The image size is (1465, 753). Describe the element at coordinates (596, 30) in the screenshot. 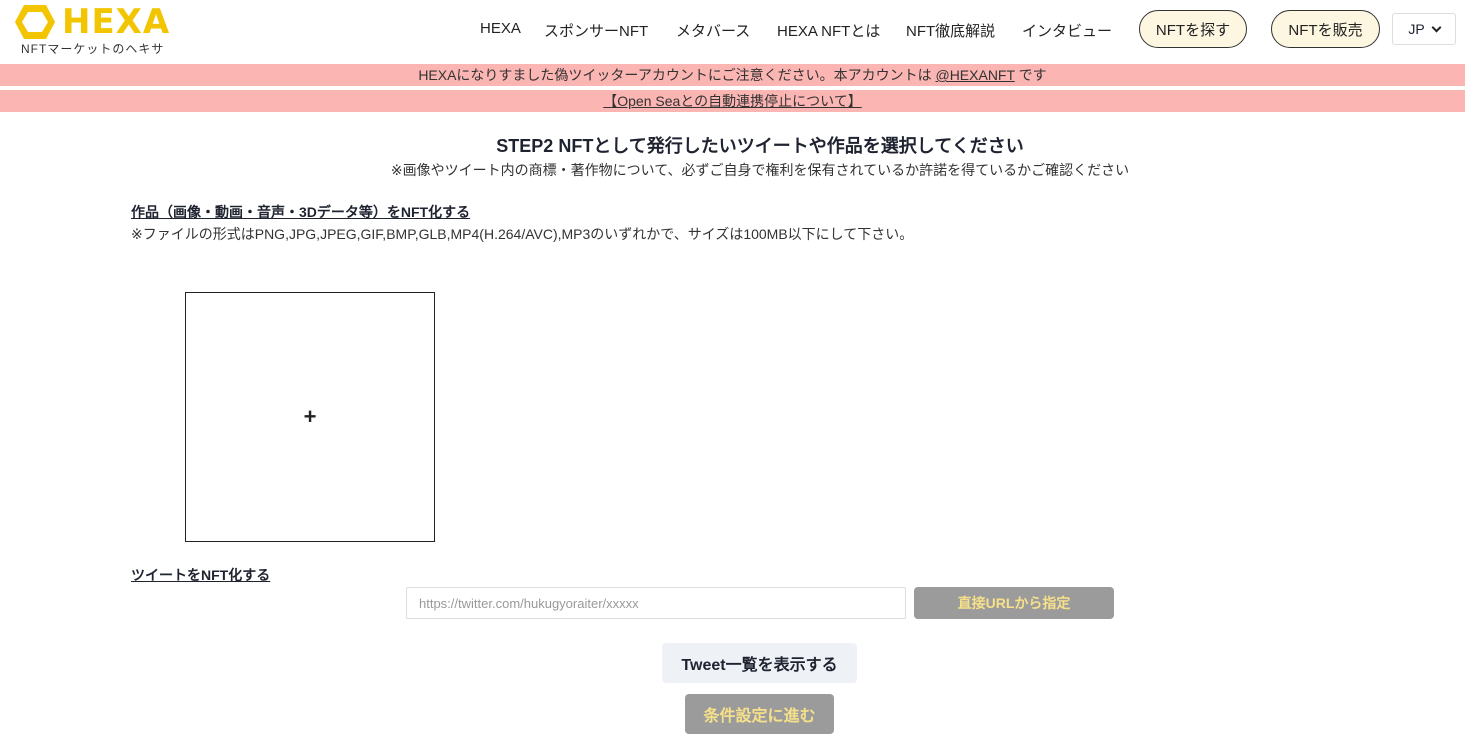

I see `nav-item-sponsor-nft: スポンサーNFT` at that location.